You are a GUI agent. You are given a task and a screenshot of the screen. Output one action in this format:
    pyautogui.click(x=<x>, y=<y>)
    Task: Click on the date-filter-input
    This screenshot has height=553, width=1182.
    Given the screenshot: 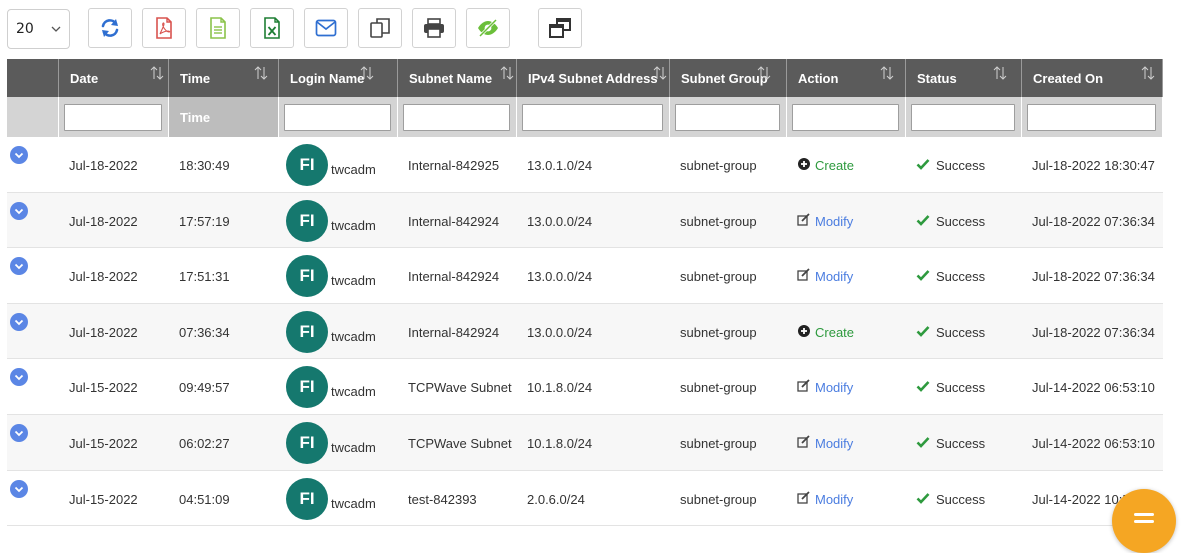 What is the action you would take?
    pyautogui.click(x=113, y=117)
    